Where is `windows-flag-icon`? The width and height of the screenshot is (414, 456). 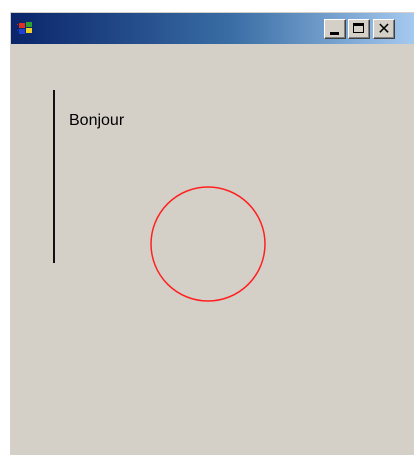 windows-flag-icon is located at coordinates (26, 29).